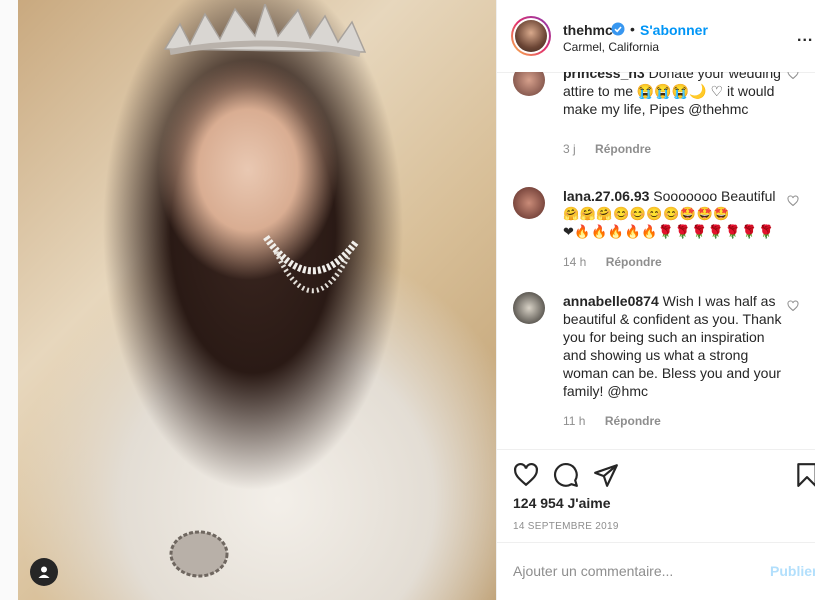 The height and width of the screenshot is (600, 815). I want to click on author-avatar, so click(531, 36).